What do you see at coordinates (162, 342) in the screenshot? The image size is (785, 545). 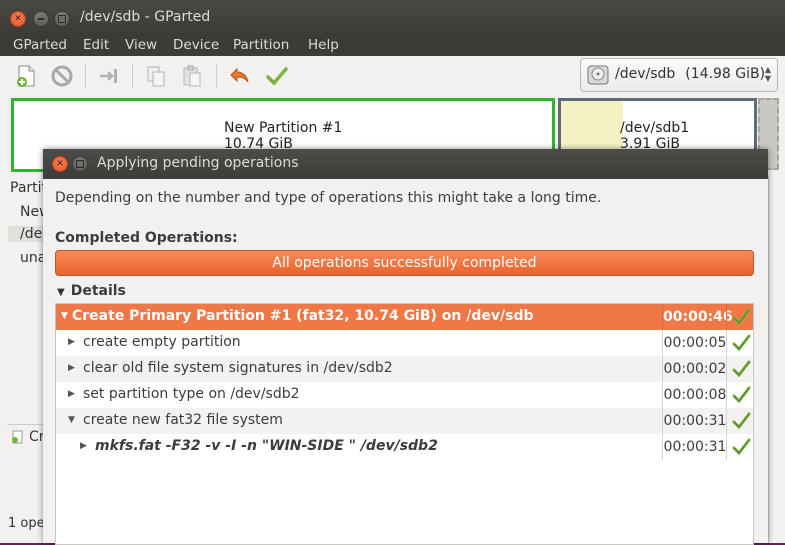 I see `operation-name: create empty partition` at bounding box center [162, 342].